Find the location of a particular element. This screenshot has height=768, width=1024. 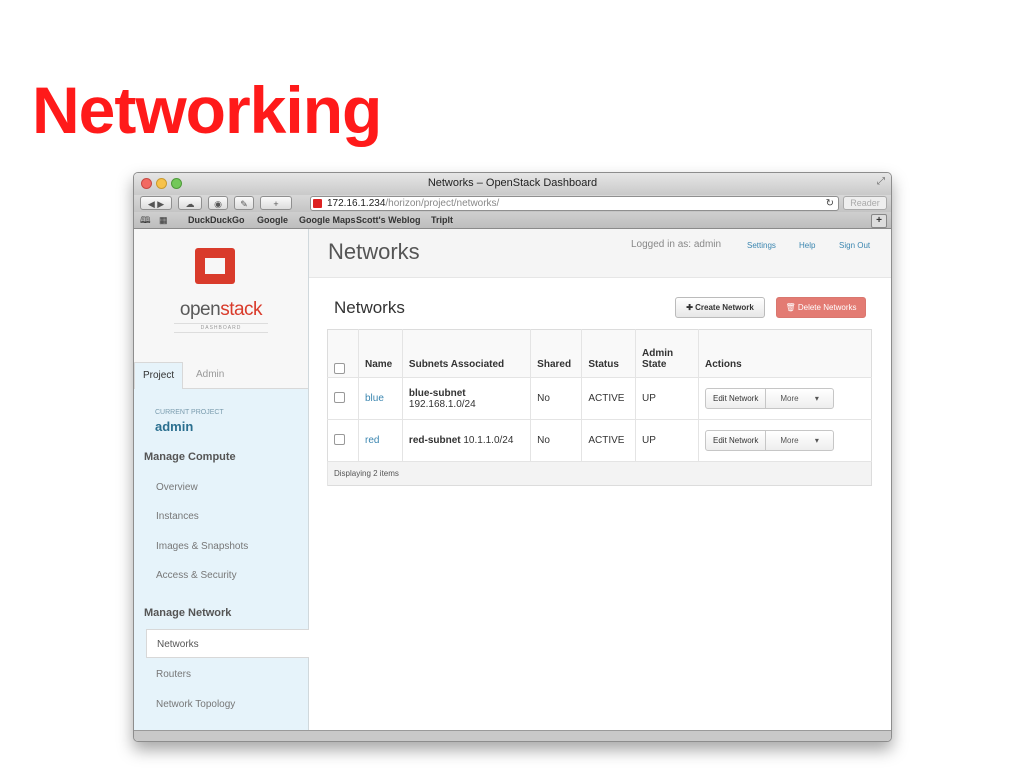

sign-out-link: Sign Out is located at coordinates (854, 245).